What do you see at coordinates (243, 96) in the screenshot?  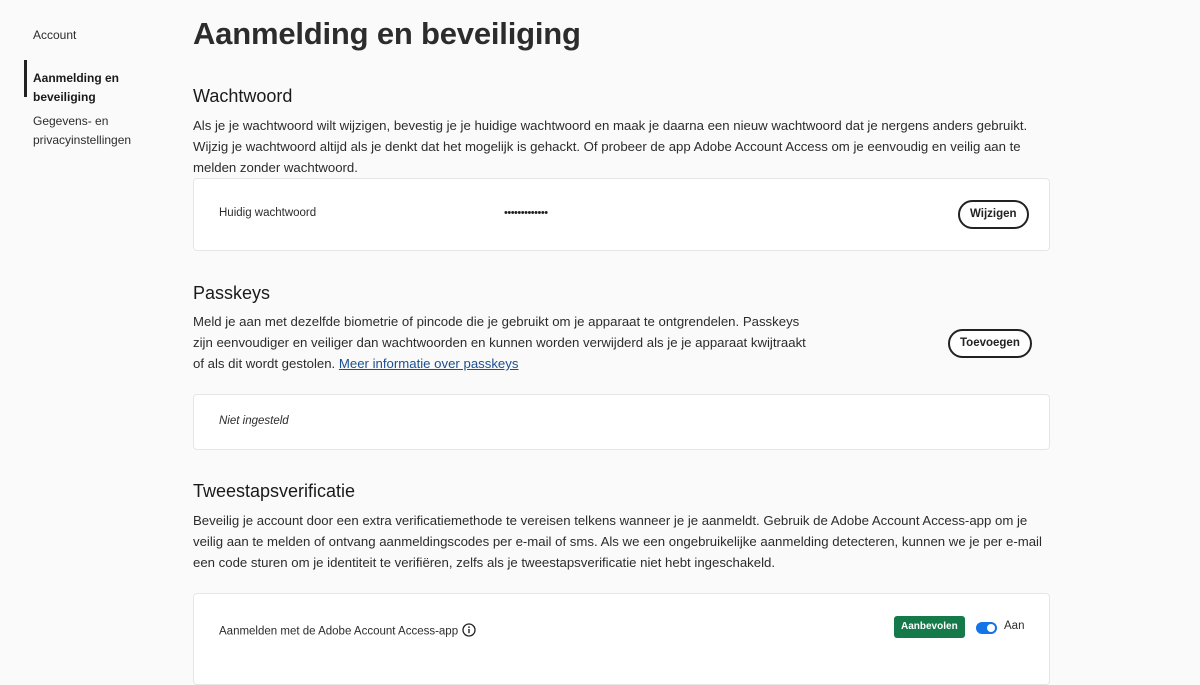 I see `password-section-title: Wachtwoord` at bounding box center [243, 96].